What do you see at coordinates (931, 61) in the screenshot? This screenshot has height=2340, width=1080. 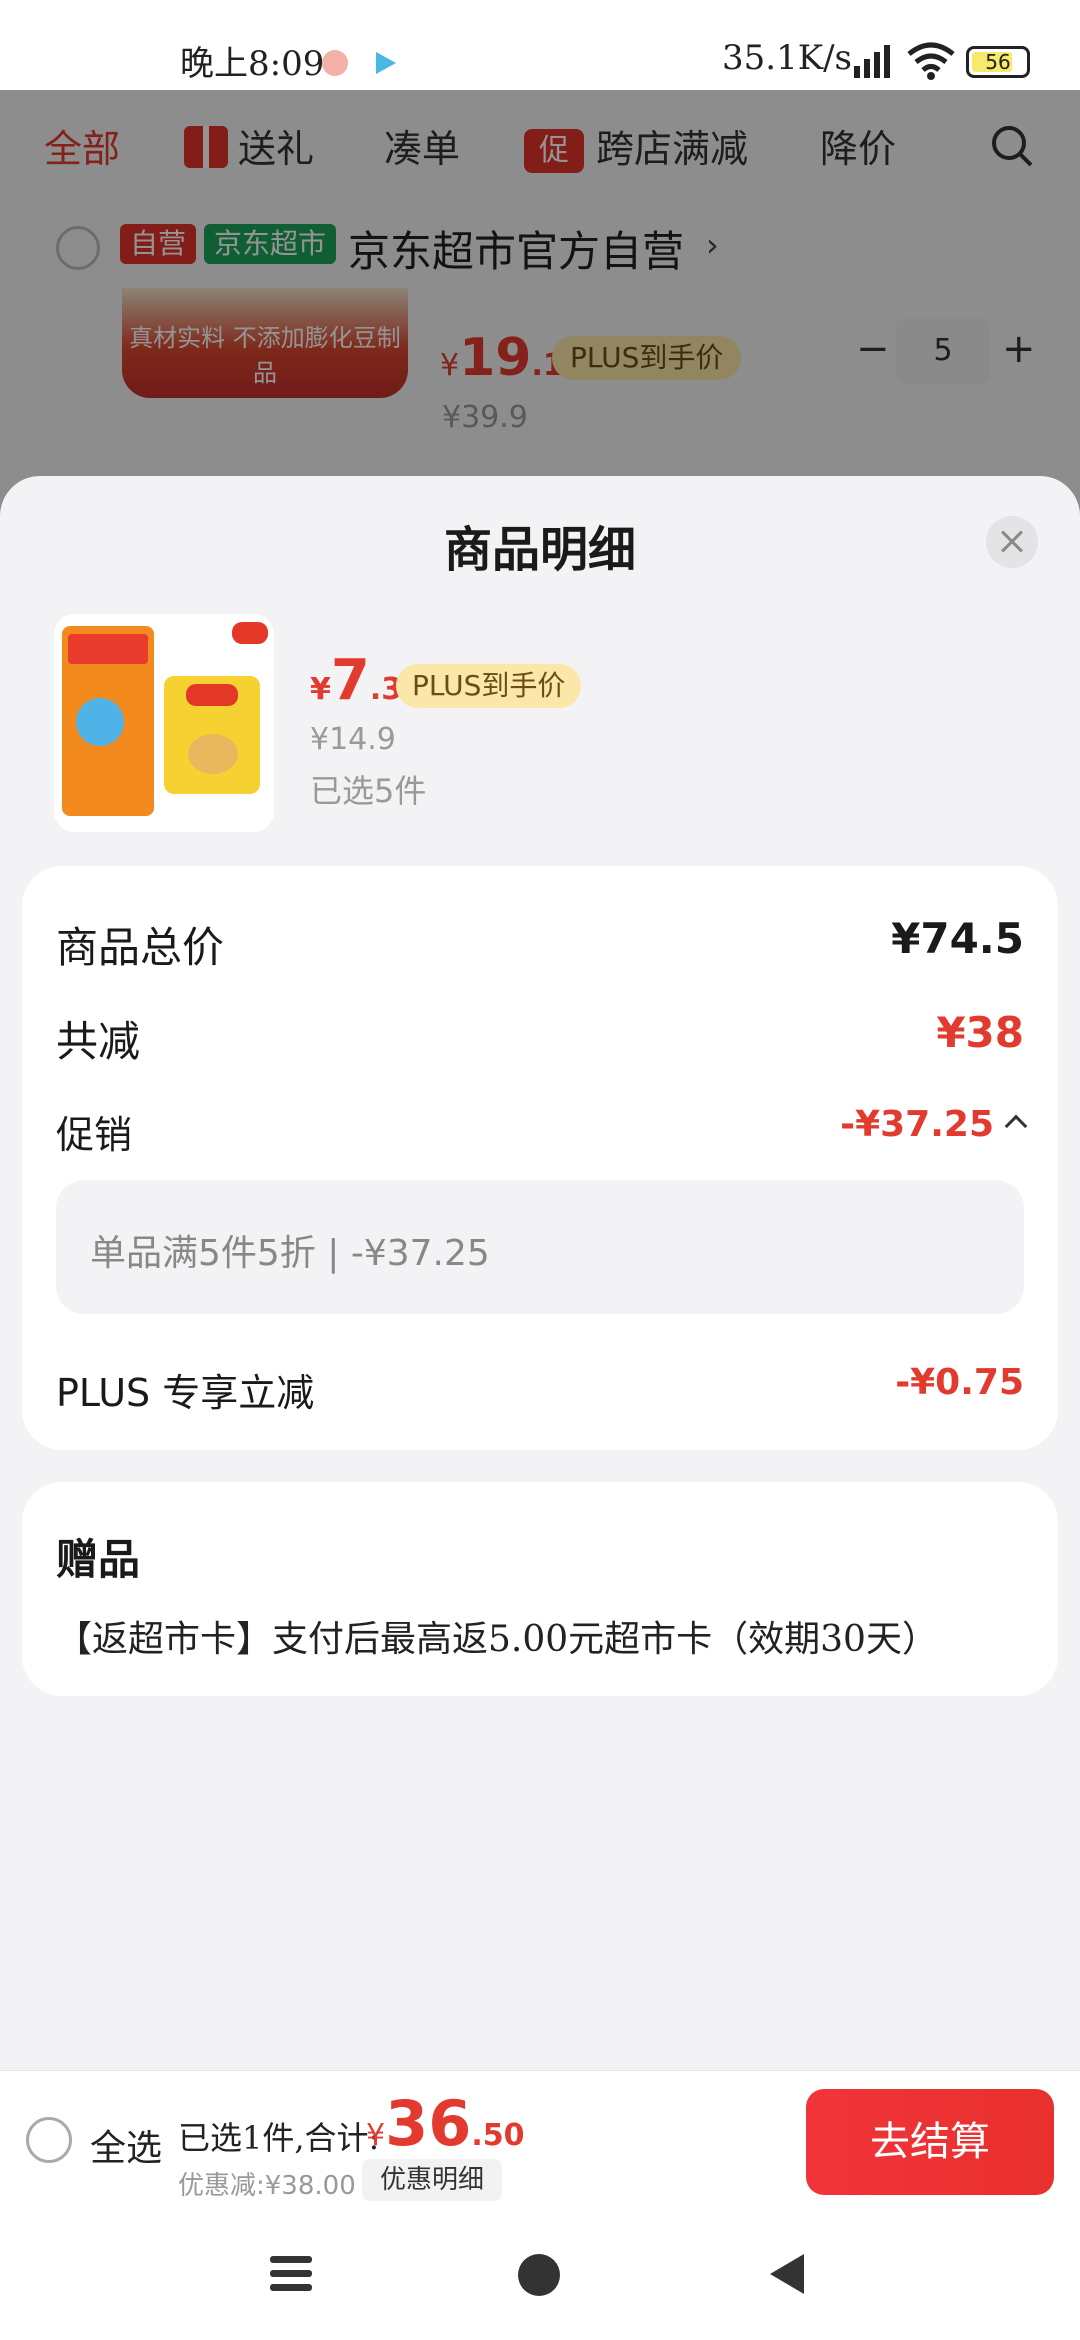 I see `wifi-icon` at bounding box center [931, 61].